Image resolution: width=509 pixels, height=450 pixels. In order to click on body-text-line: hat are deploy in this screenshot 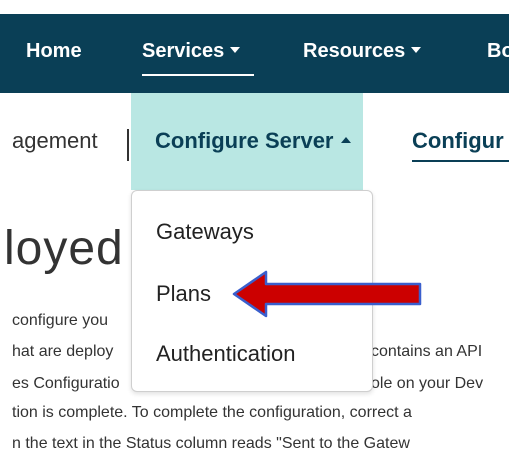, I will do `click(63, 351)`.